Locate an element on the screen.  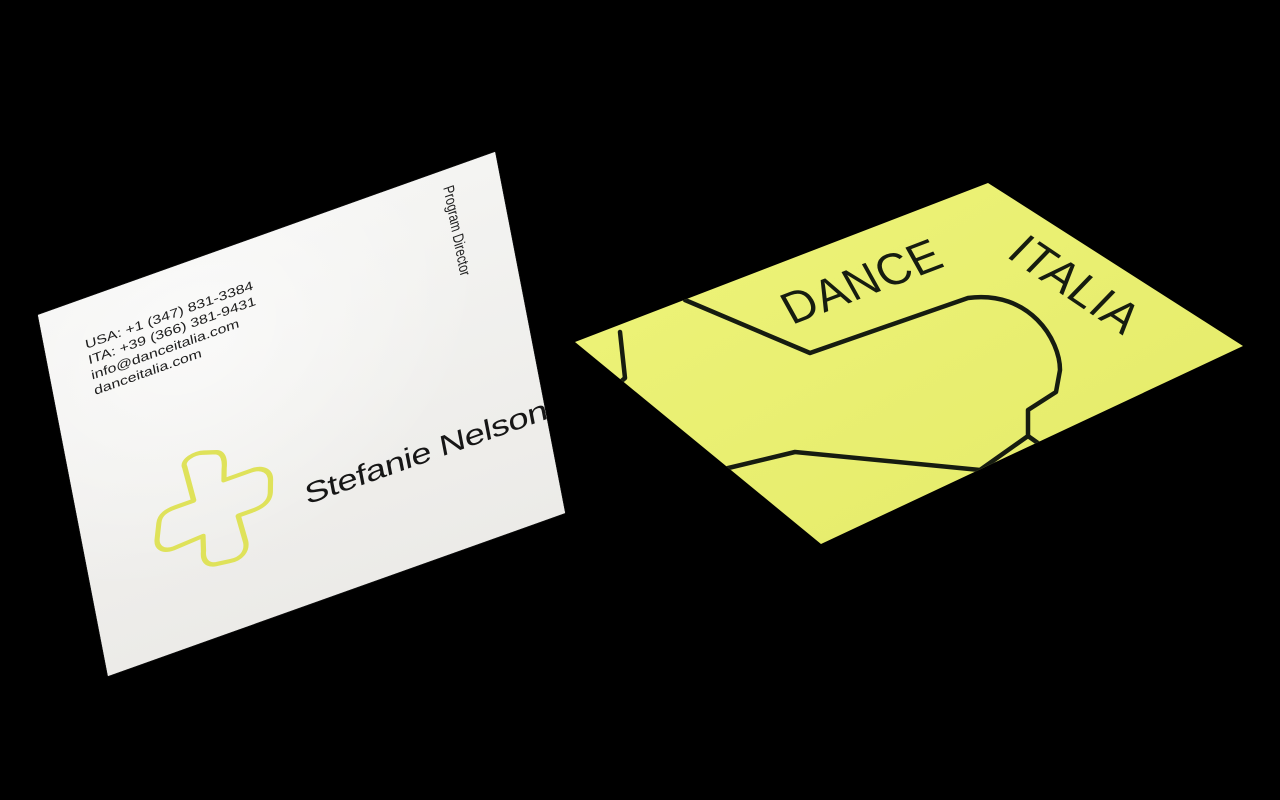
cross-outline-logo-icon is located at coordinates (214, 508).